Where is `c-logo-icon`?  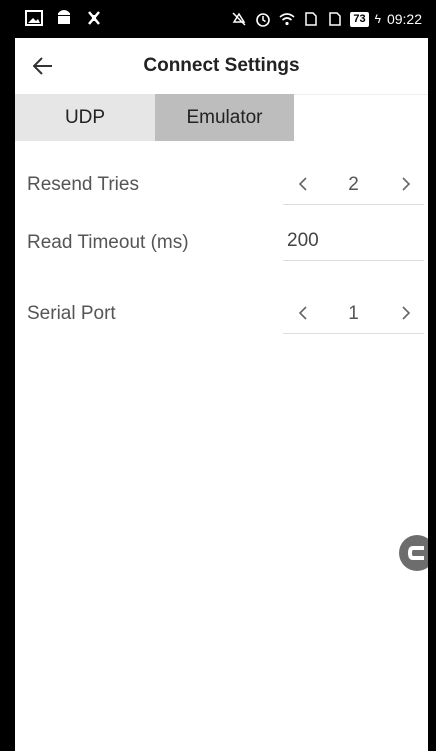 c-logo-icon is located at coordinates (415, 553).